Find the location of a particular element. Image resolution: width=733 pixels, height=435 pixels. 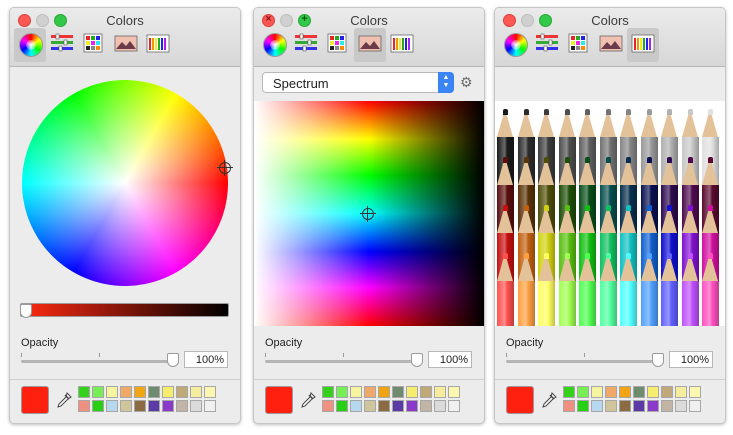

brightness-slider is located at coordinates (124, 310).